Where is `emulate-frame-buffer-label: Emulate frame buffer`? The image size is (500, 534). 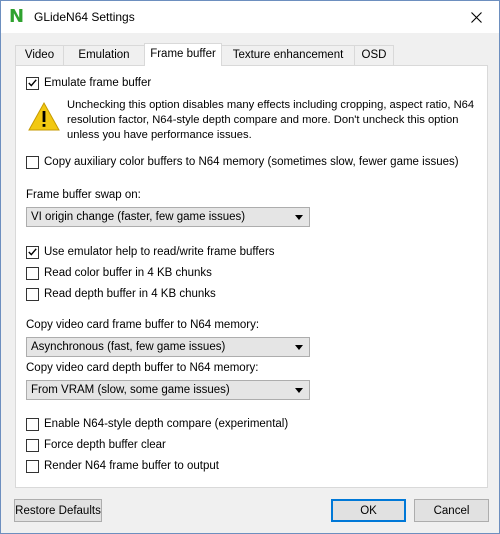 emulate-frame-buffer-label: Emulate frame buffer is located at coordinates (98, 83).